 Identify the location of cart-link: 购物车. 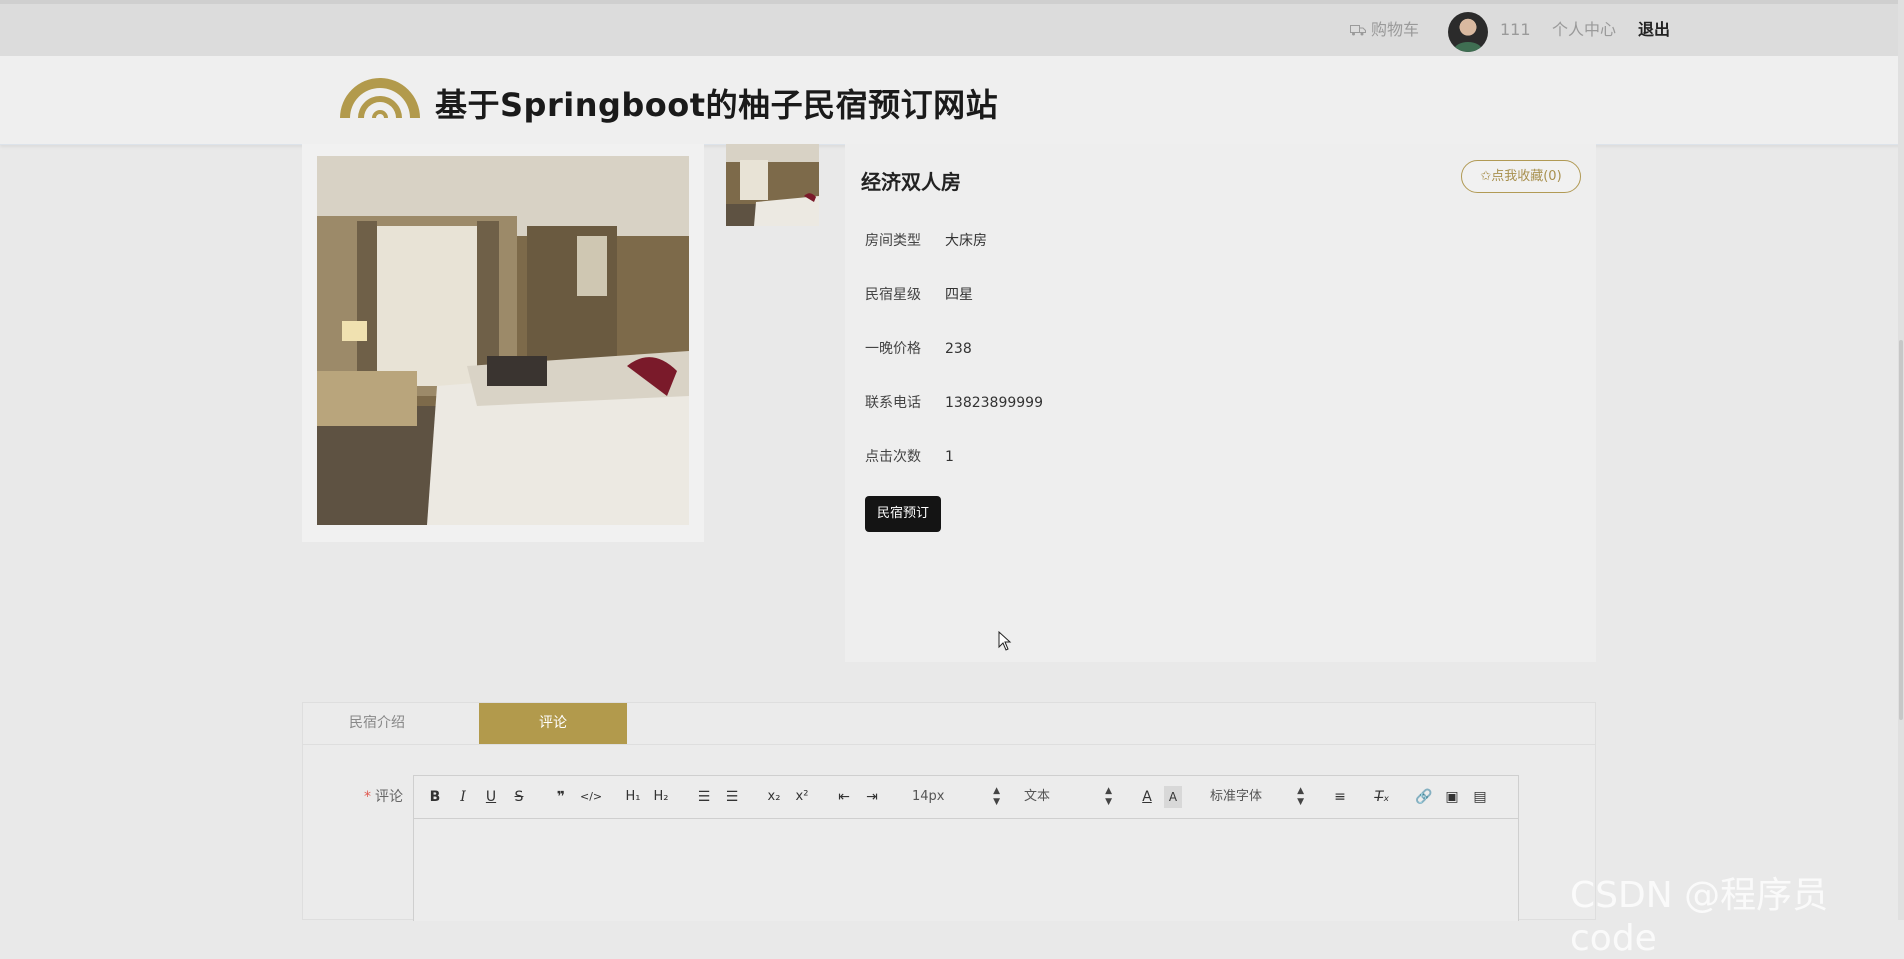
(1384, 30).